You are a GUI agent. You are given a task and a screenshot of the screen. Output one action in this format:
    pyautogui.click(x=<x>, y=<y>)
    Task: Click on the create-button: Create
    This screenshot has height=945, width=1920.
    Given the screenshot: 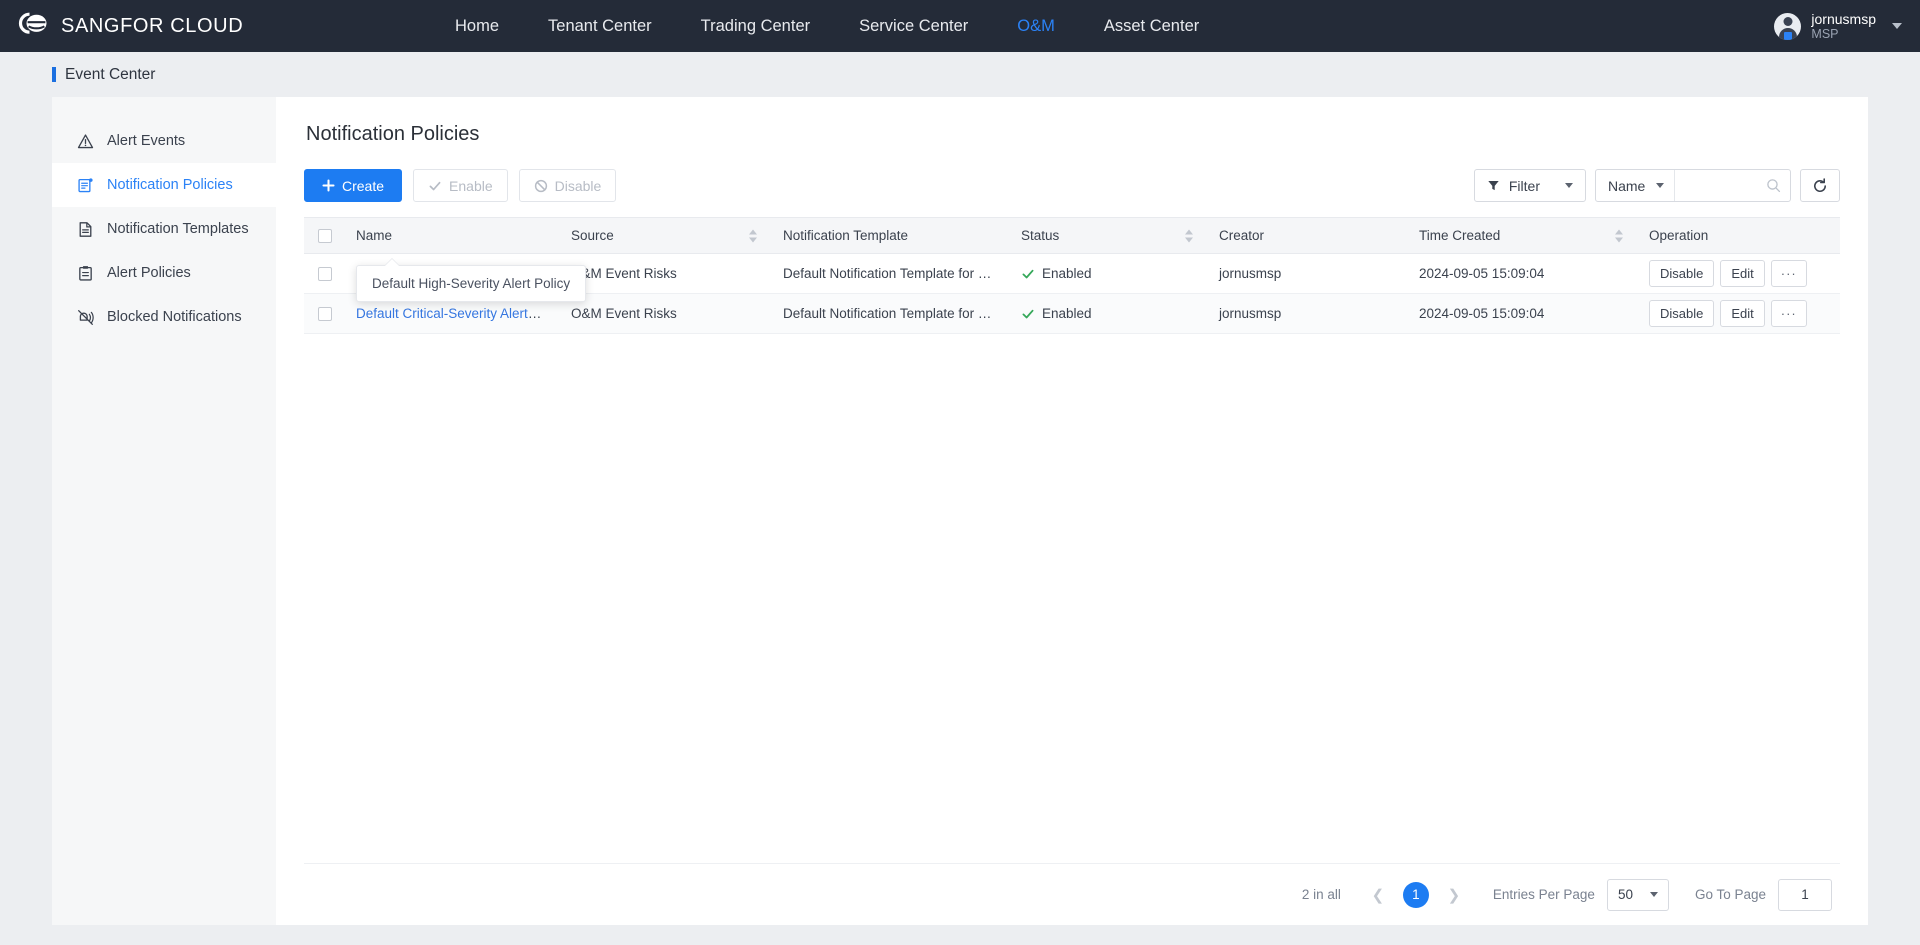 What is the action you would take?
    pyautogui.click(x=353, y=185)
    